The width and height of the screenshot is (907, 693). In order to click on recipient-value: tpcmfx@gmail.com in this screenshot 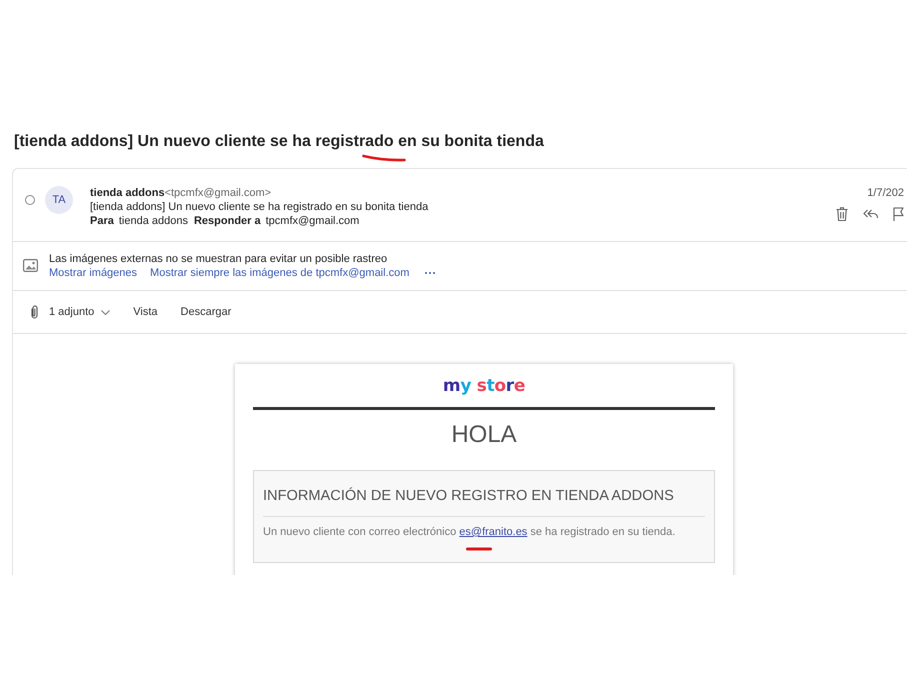, I will do `click(313, 221)`.